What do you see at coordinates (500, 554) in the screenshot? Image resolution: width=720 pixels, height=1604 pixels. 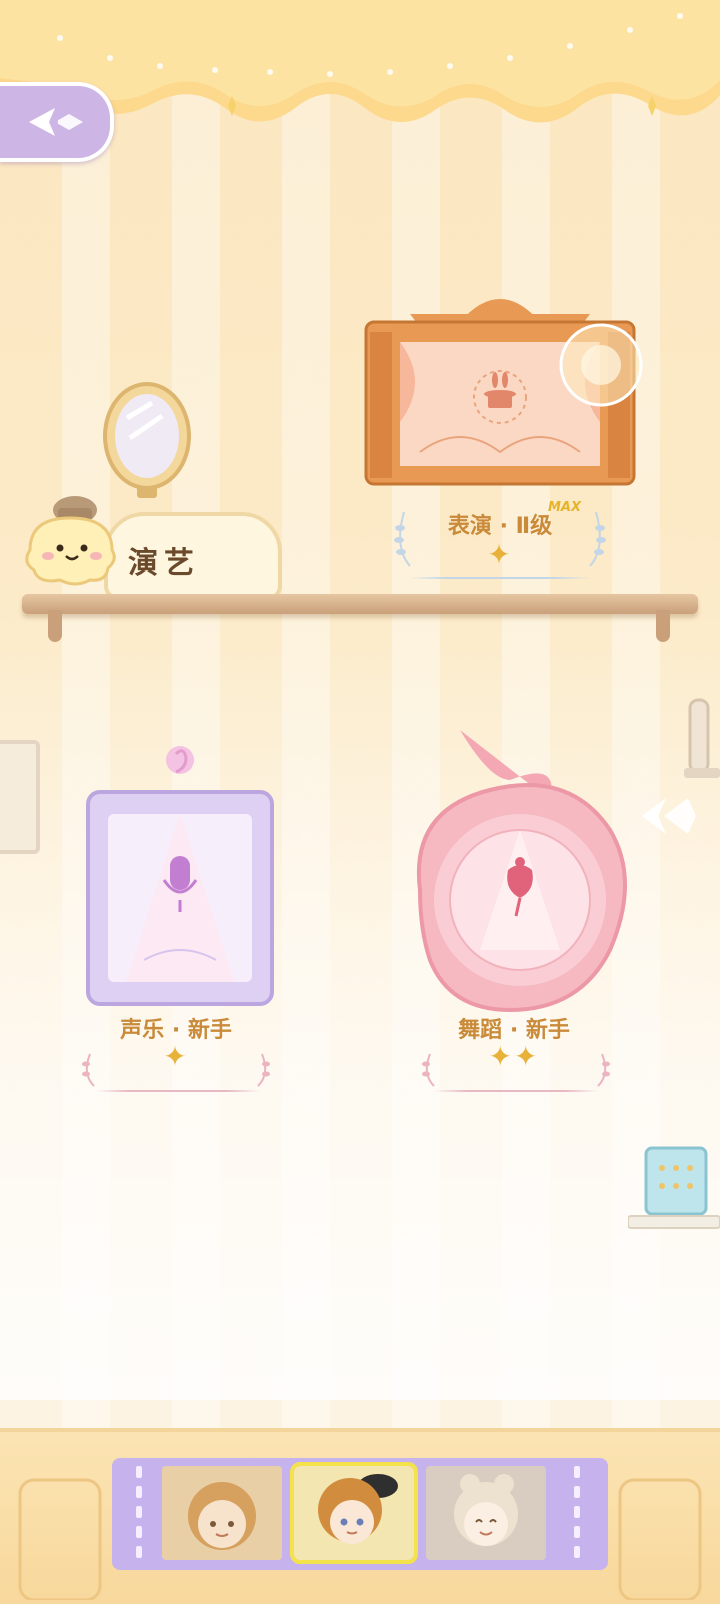 I see `skill-performance-stars: ✦` at bounding box center [500, 554].